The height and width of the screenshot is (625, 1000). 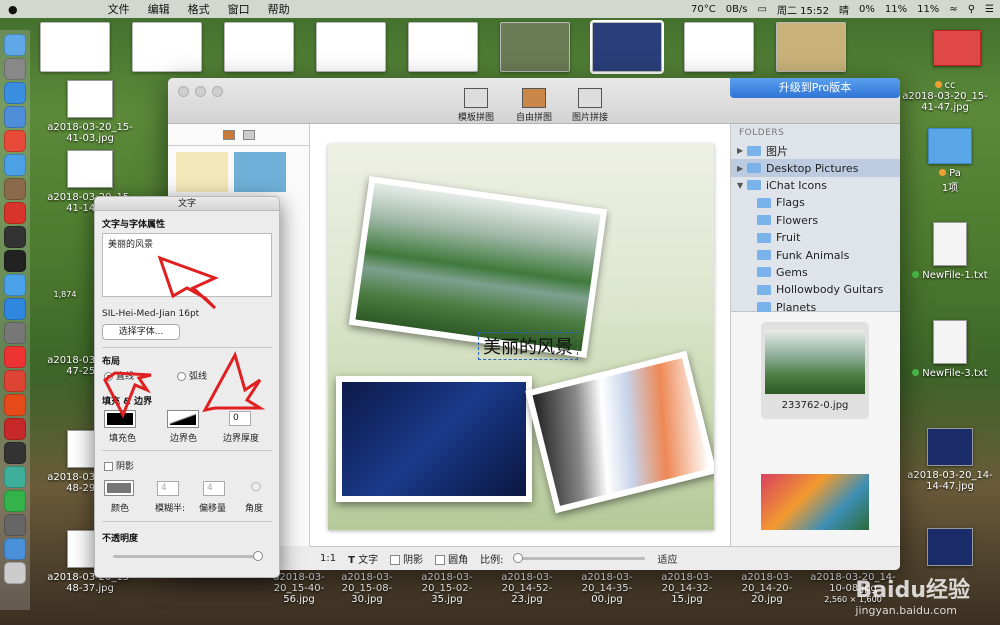 I want to click on search-icon: ⚲, so click(x=971, y=9).